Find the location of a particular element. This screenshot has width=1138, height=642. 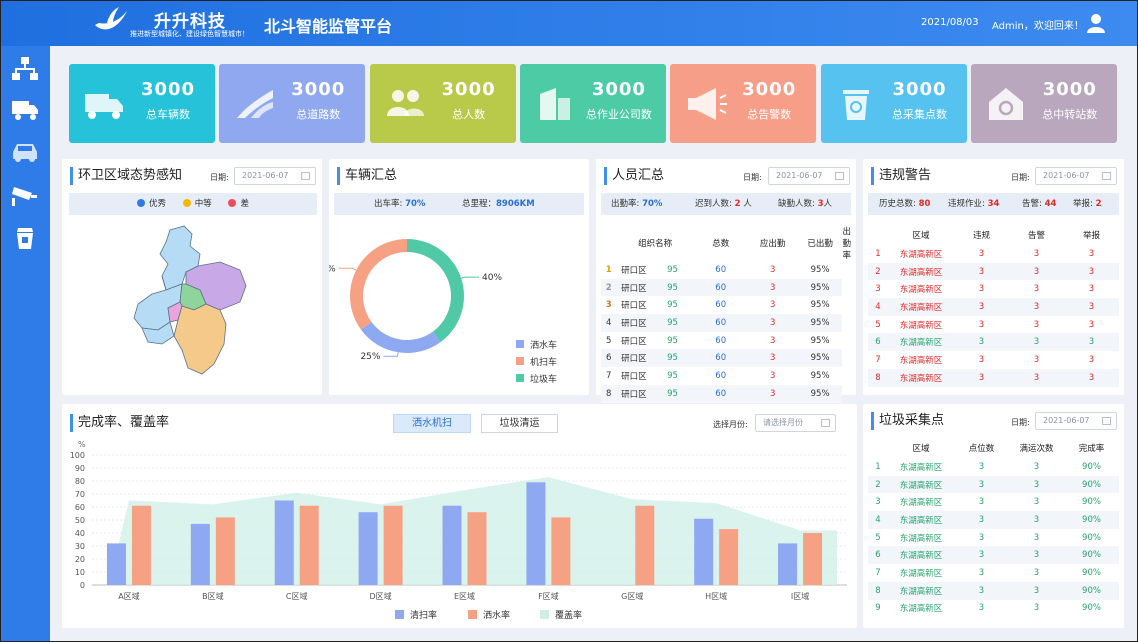

bar-清扫率-D区域 is located at coordinates (368, 548).